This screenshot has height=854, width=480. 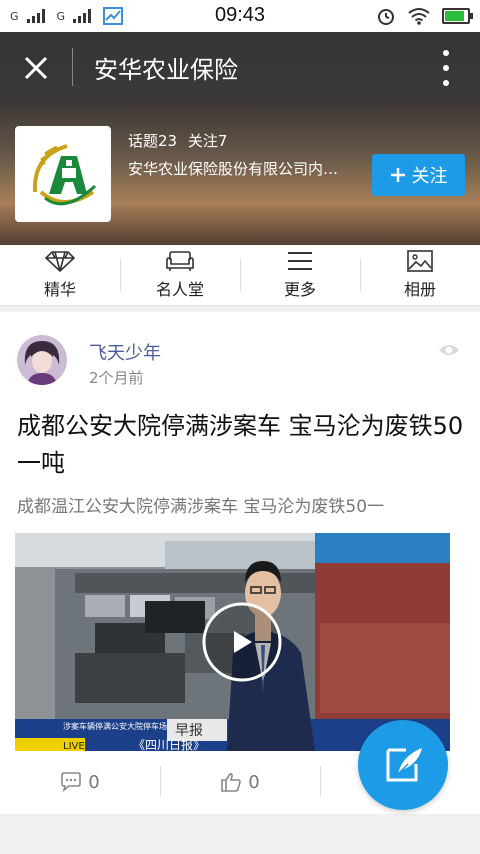 I want to click on compose-button, so click(x=403, y=765).